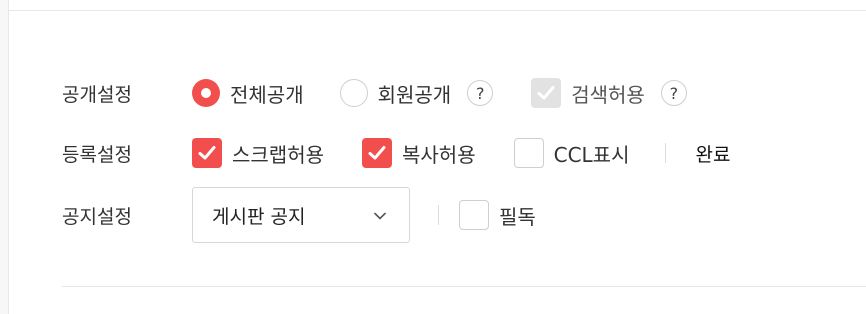  I want to click on notice-type-select: 게시판 공지, so click(301, 215).